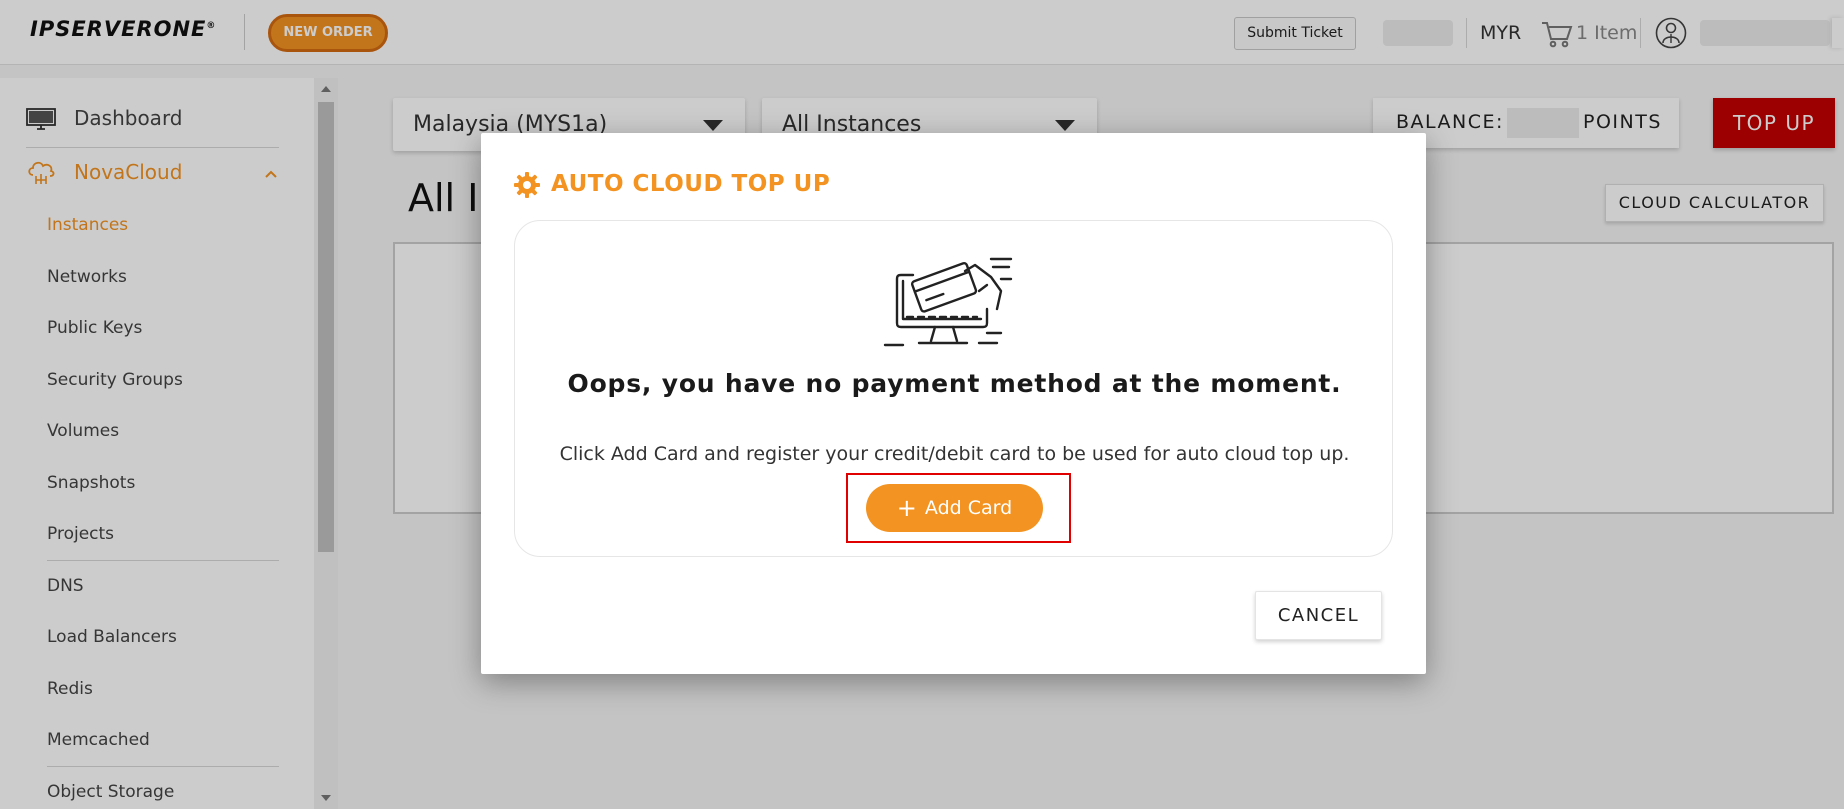 This screenshot has width=1844, height=809. What do you see at coordinates (527, 185) in the screenshot?
I see `gear-icon` at bounding box center [527, 185].